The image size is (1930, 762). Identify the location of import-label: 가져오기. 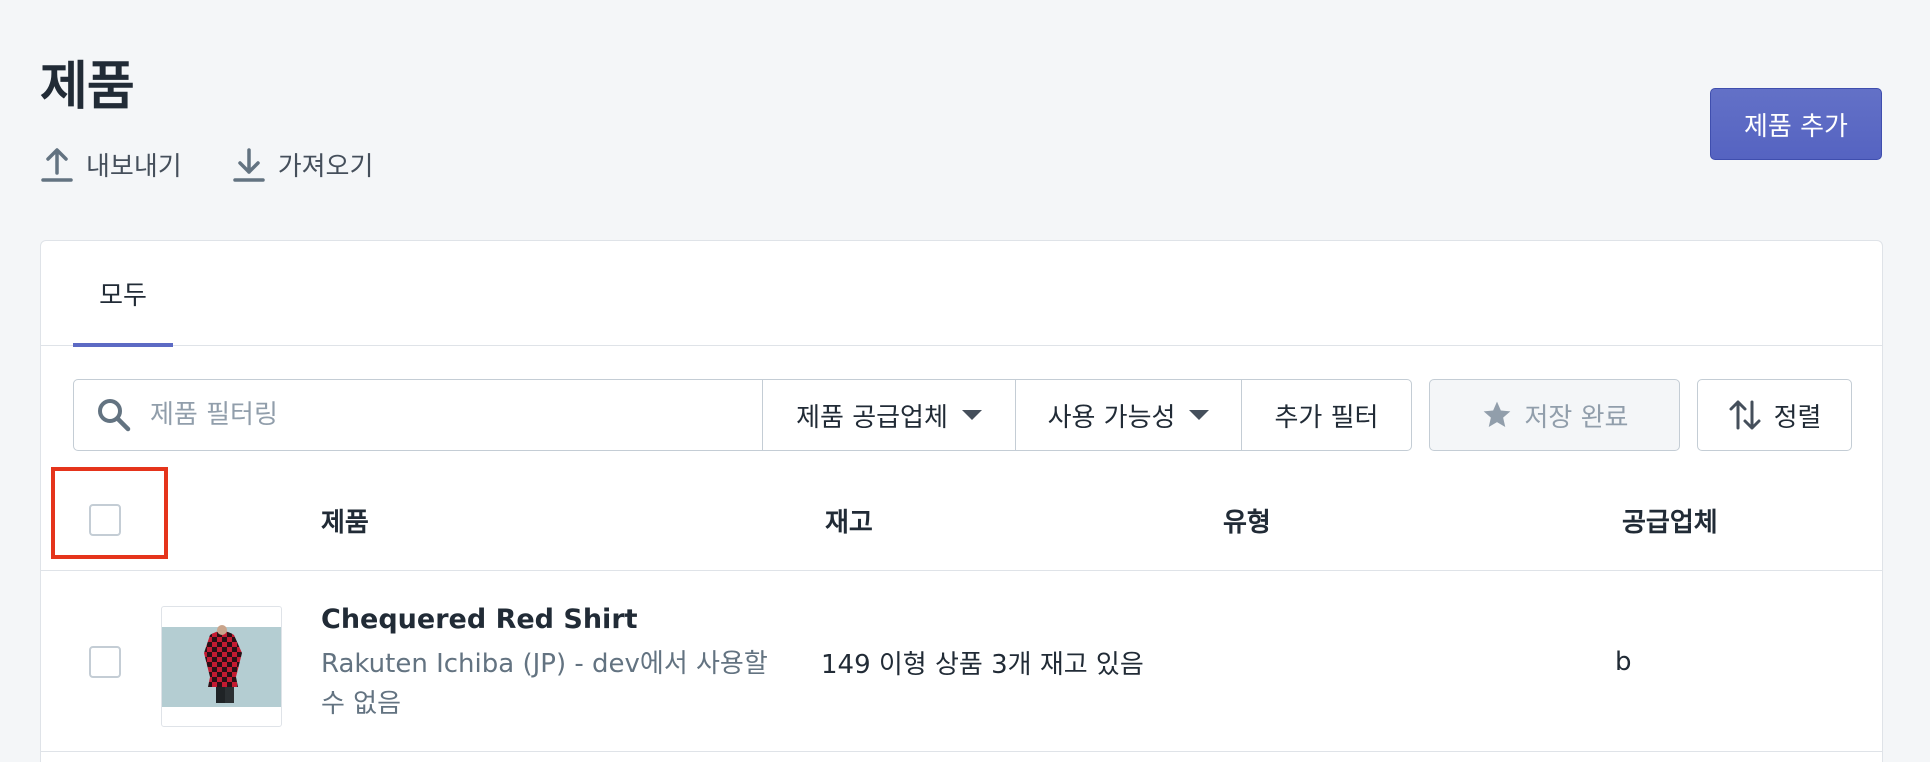
(325, 167).